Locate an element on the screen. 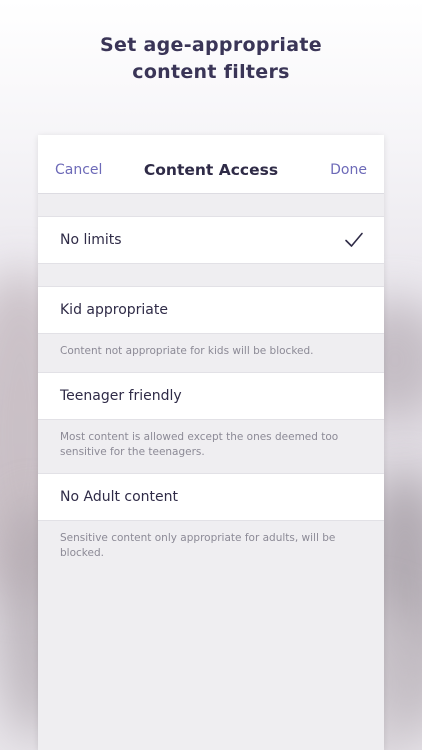  option-no-limits: No limits is located at coordinates (211, 240).